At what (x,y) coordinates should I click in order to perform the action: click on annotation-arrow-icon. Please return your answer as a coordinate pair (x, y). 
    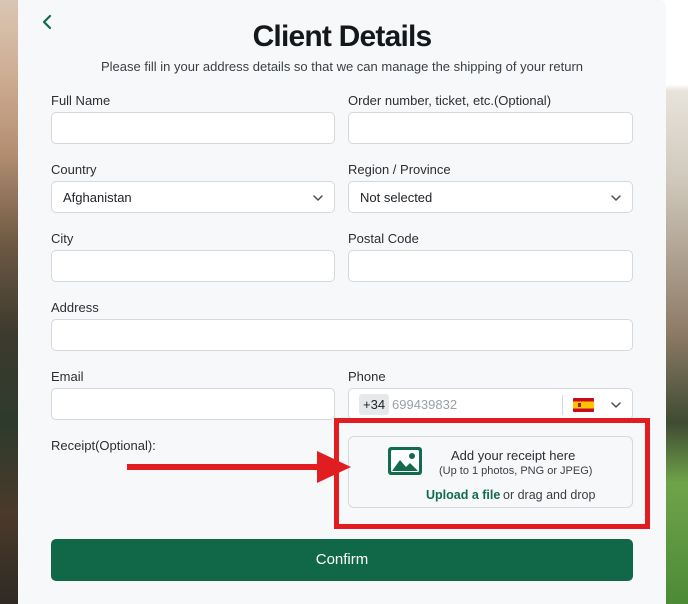
    Looking at the image, I should click on (239, 467).